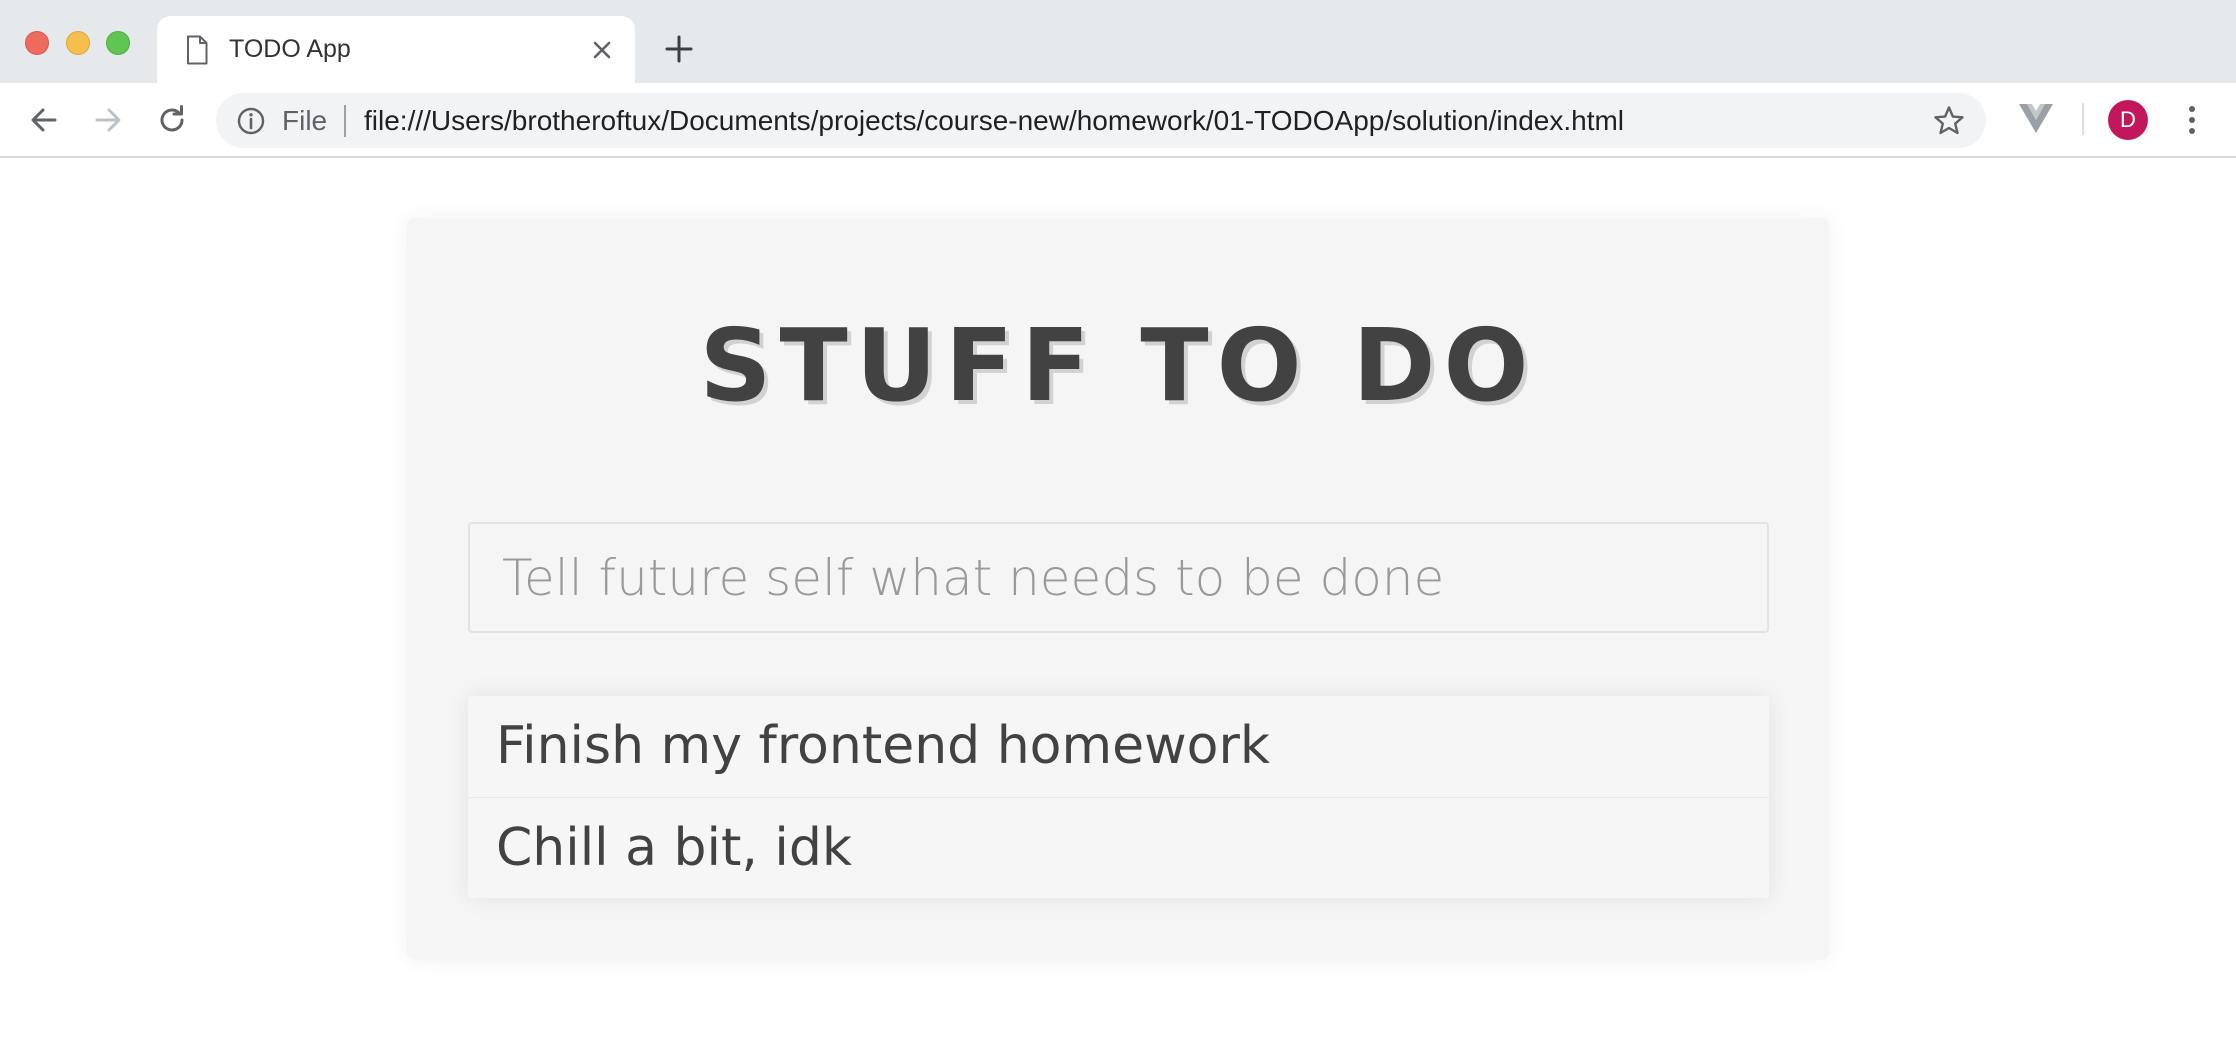  I want to click on window-close-button, so click(37, 43).